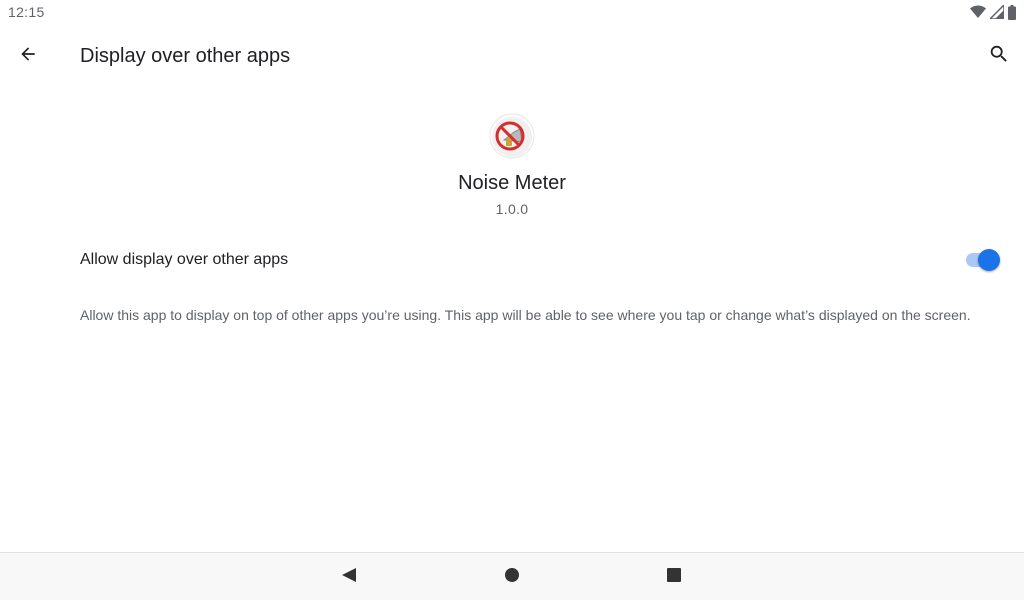  I want to click on status-icons, so click(993, 12).